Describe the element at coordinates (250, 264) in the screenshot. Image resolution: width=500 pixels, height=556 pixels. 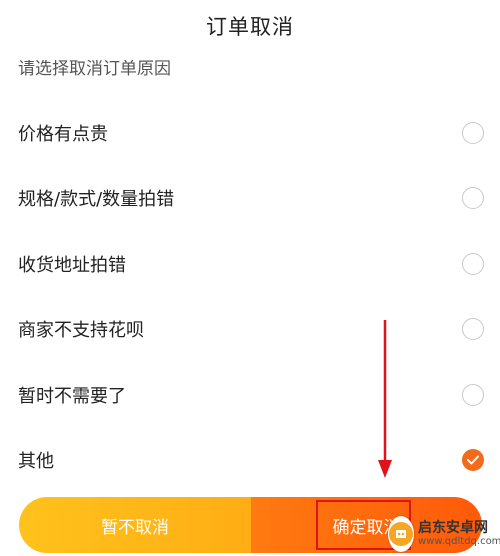
I see `reason-option: 收货地址拍错` at that location.